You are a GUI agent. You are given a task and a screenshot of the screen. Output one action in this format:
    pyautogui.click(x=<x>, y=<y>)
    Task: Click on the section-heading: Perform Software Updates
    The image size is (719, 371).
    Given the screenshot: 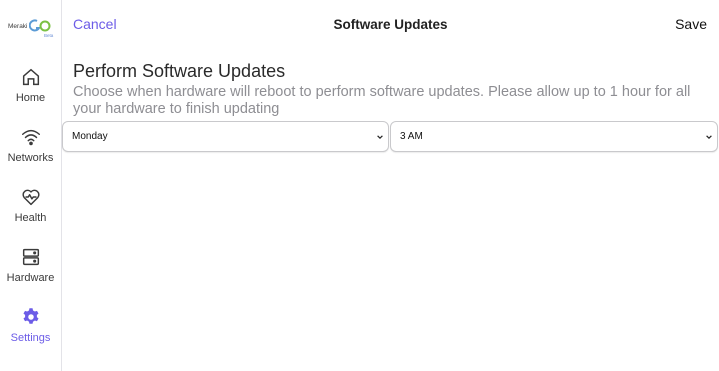 What is the action you would take?
    pyautogui.click(x=179, y=71)
    